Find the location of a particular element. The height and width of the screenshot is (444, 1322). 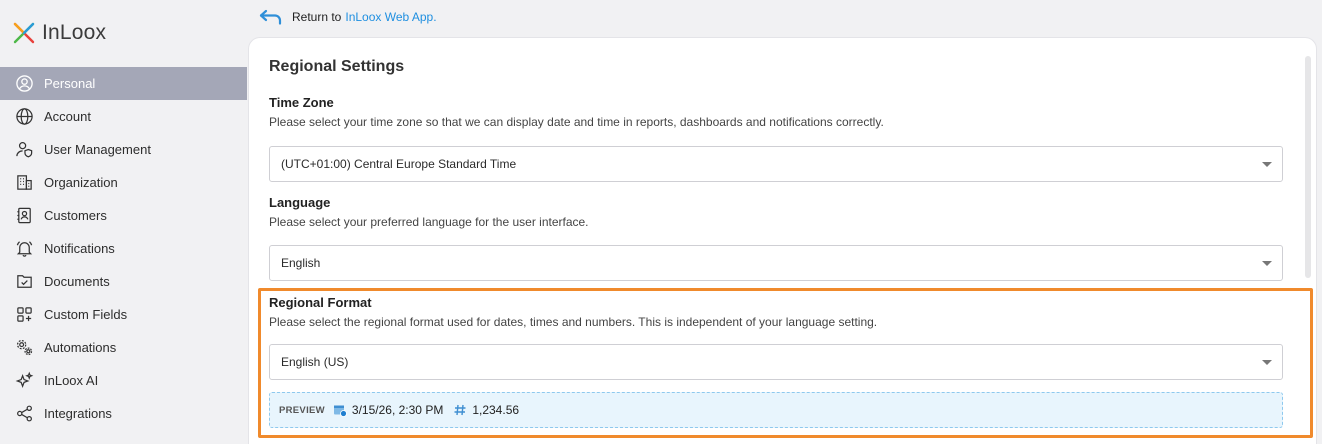

sidebar-item-integrations: Integrations is located at coordinates (123, 413).